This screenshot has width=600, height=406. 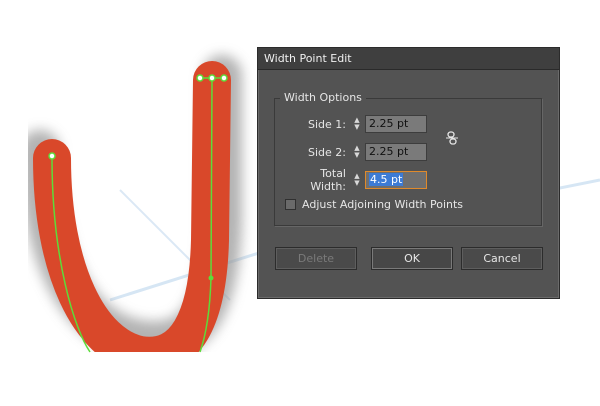 What do you see at coordinates (383, 204) in the screenshot?
I see `adjust-width-points-label: Adjust Adjoining Width Points` at bounding box center [383, 204].